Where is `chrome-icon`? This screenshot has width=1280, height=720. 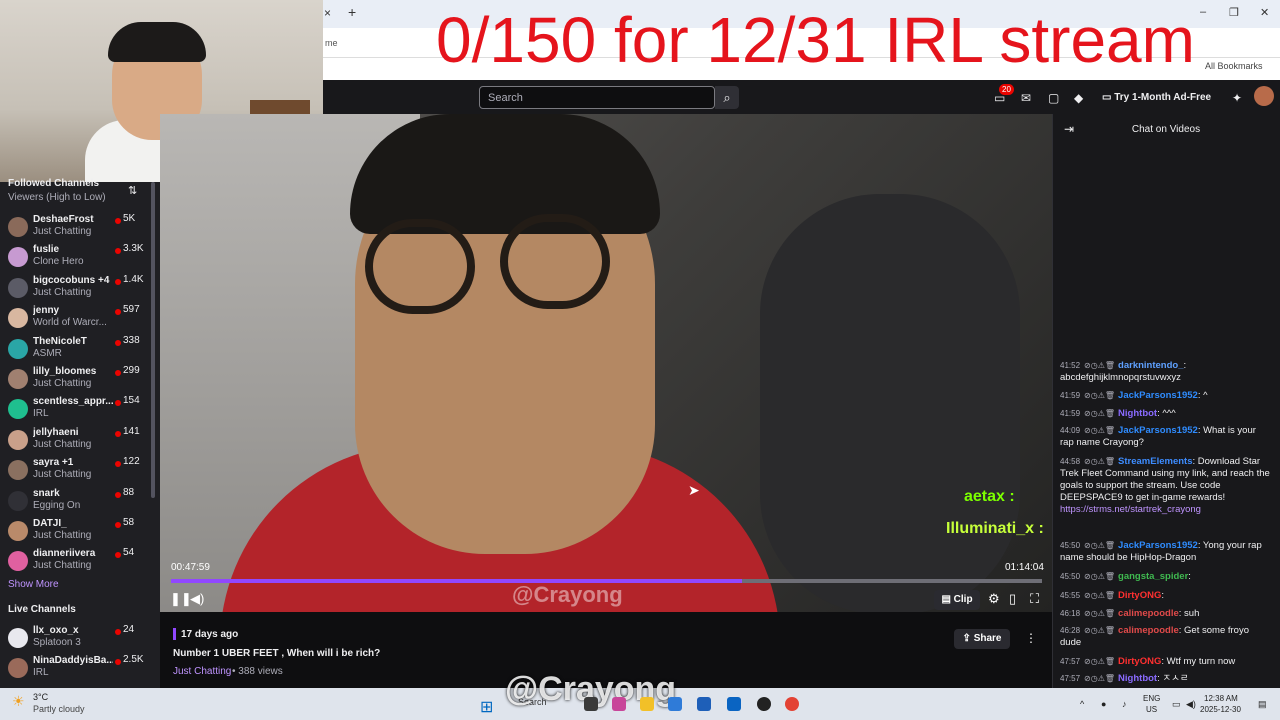
chrome-icon is located at coordinates (792, 704).